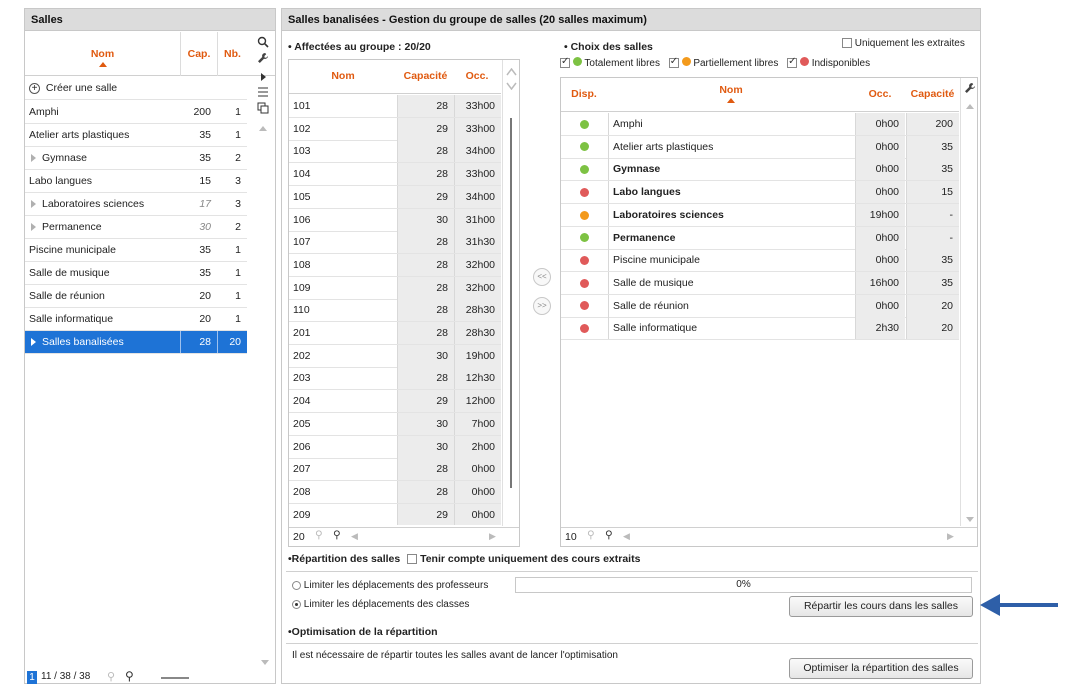 This screenshot has width=1073, height=686. What do you see at coordinates (477, 469) in the screenshot?
I see `cell-occ: 0h00` at bounding box center [477, 469].